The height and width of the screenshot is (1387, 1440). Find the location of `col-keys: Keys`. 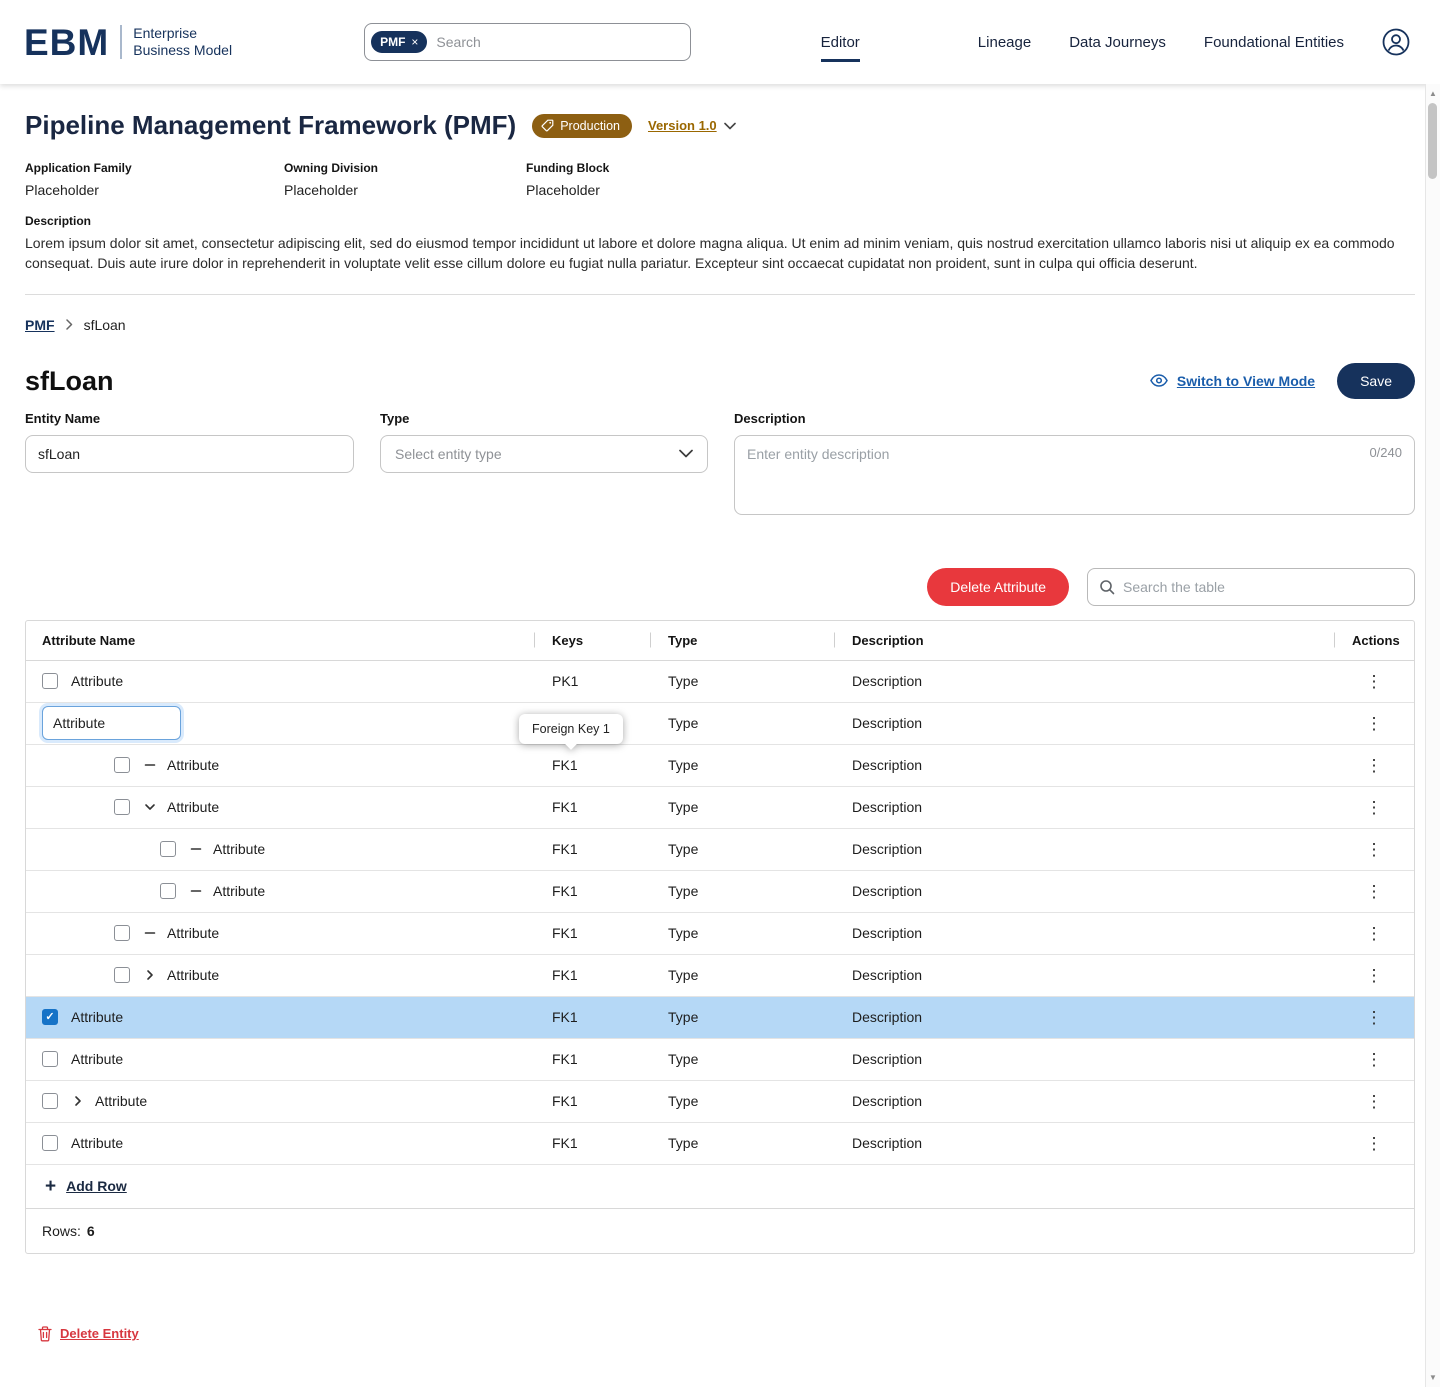

col-keys: Keys is located at coordinates (592, 640).